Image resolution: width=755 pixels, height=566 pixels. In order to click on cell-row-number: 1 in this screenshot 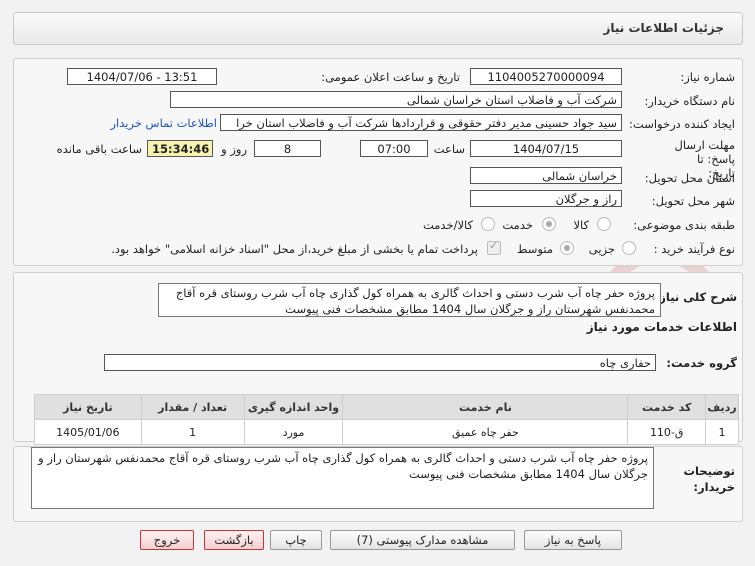, I will do `click(722, 432)`.